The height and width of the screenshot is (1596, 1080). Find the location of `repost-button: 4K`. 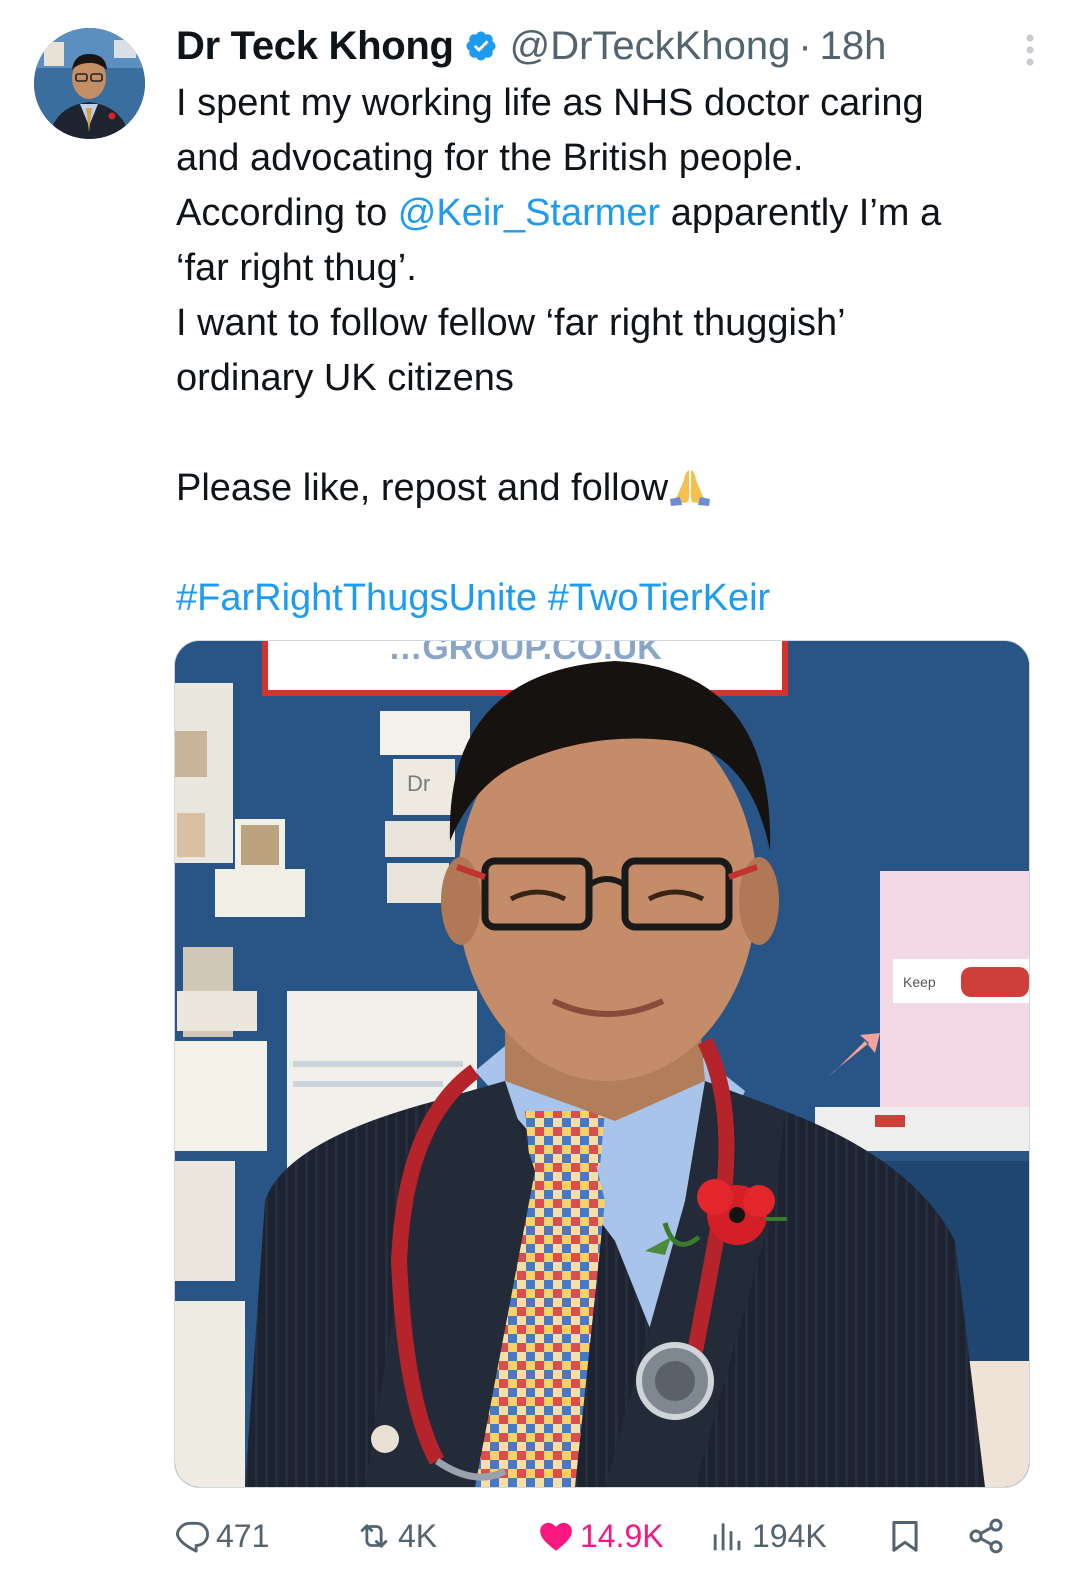

repost-button: 4K is located at coordinates (395, 1536).